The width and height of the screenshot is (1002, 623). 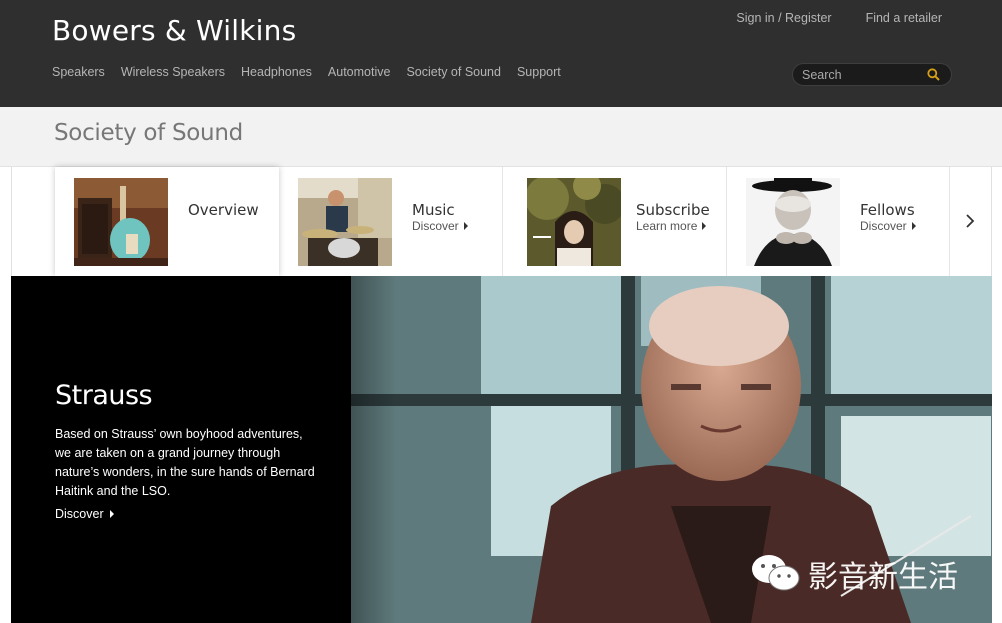 I want to click on nav-support: Support, so click(x=539, y=72).